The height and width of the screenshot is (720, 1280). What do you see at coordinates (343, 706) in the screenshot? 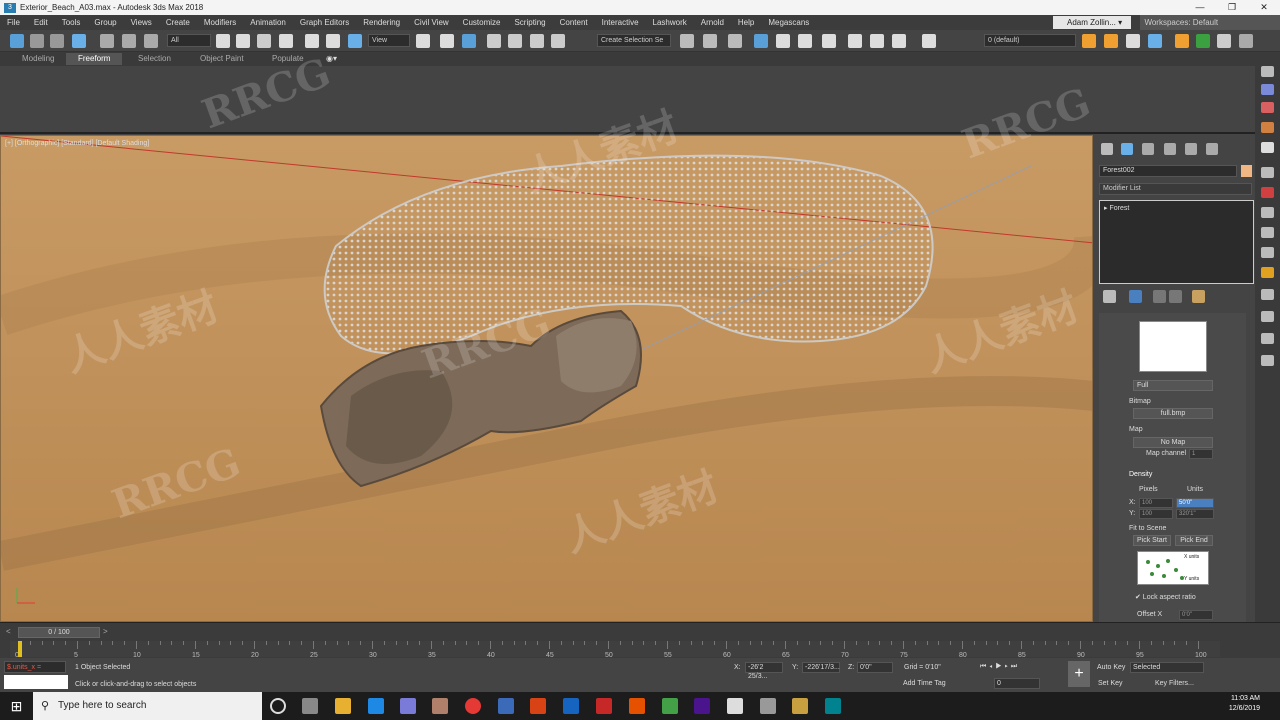
I see `file-explorer-icon` at bounding box center [343, 706].